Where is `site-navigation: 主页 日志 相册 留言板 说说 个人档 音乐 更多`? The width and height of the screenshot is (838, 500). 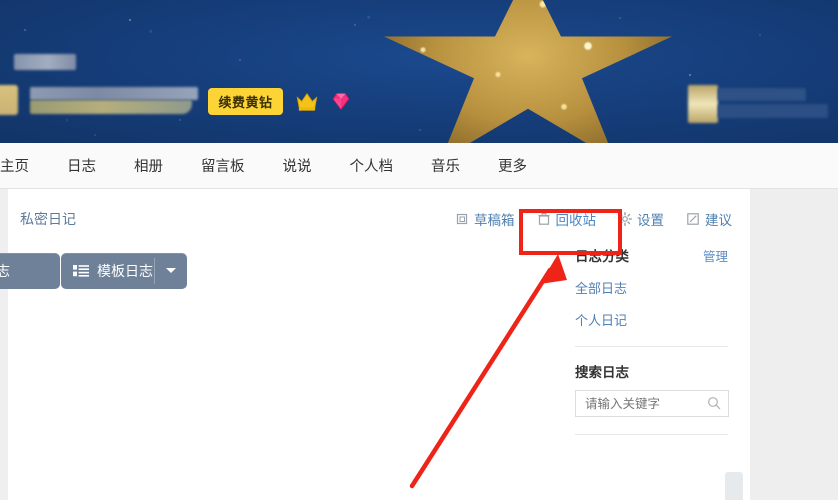
site-navigation: 主页 日志 相册 留言板 说说 个人档 音乐 更多 is located at coordinates (419, 166).